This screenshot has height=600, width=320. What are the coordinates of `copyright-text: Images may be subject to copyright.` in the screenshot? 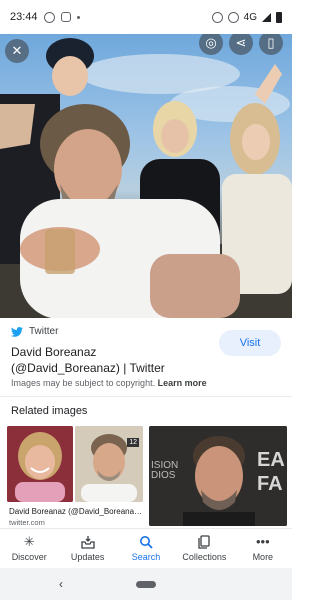 It's located at (83, 383).